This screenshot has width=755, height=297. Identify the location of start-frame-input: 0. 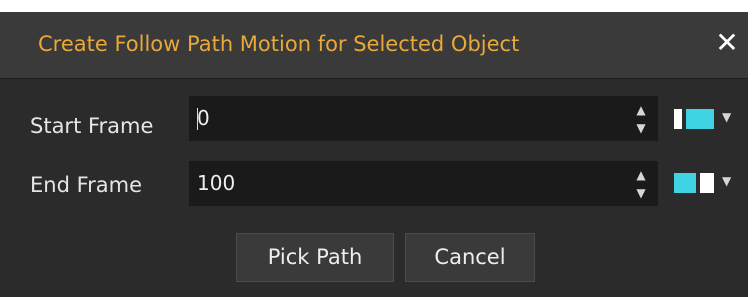
(423, 118).